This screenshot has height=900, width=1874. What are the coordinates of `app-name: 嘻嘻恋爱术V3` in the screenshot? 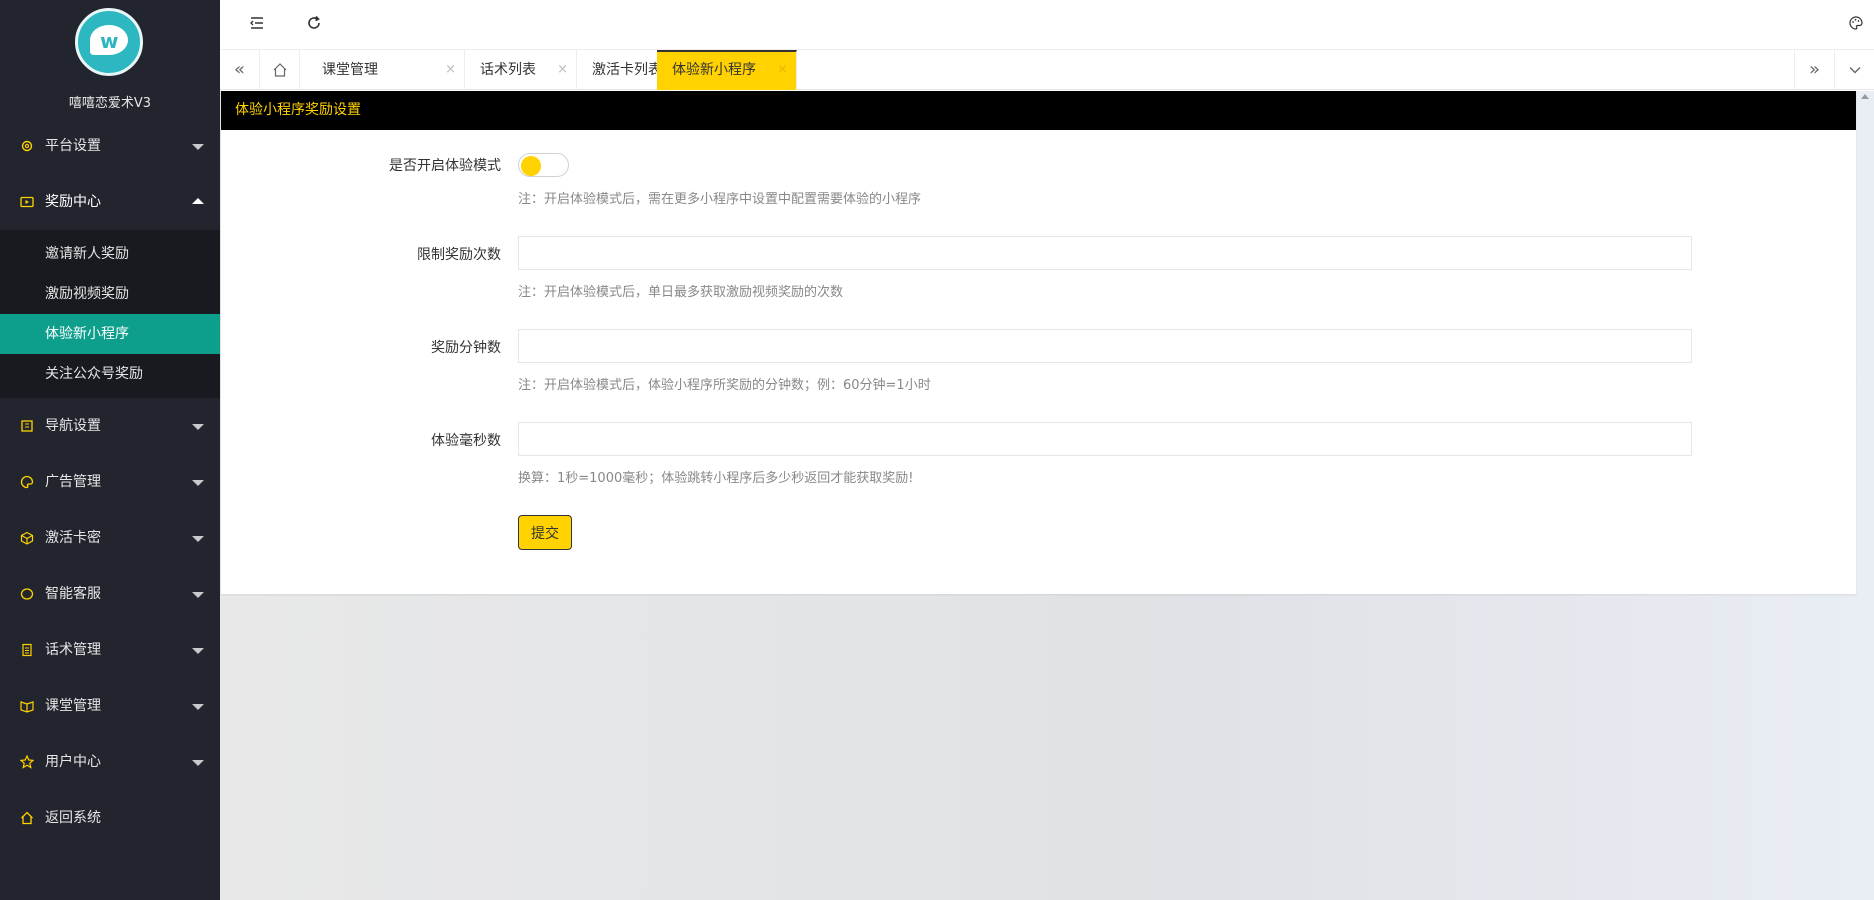 It's located at (110, 103).